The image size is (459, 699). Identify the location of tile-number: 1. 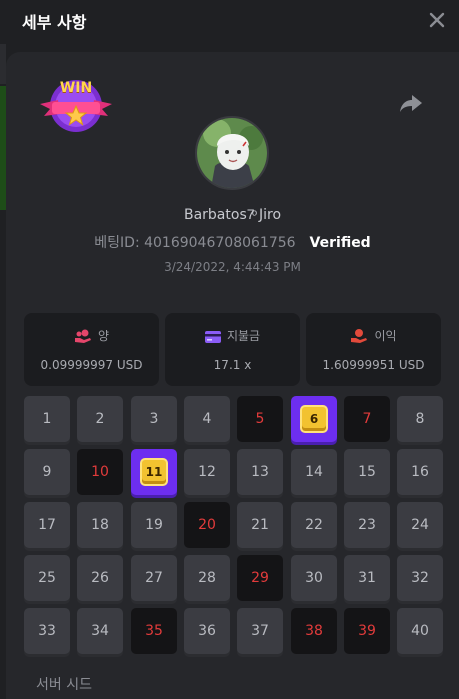
(47, 419).